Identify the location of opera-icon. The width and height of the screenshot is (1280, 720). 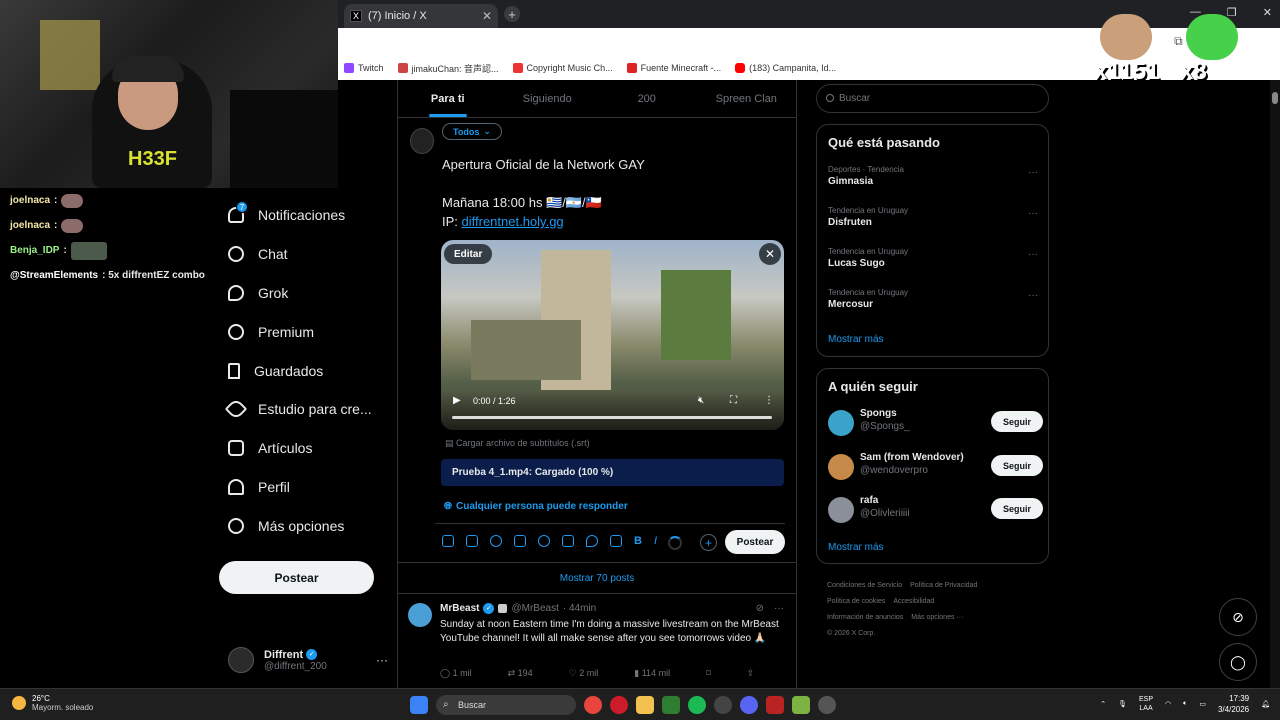
(619, 705).